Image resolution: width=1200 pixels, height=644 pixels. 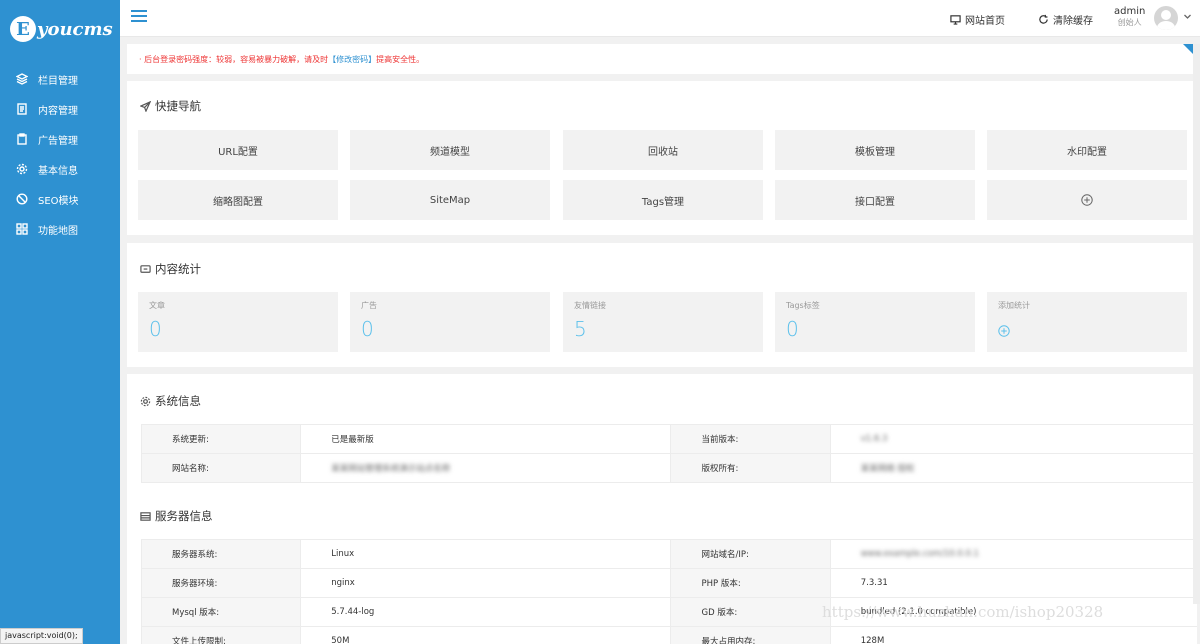 What do you see at coordinates (22, 79) in the screenshot?
I see `layers-icon` at bounding box center [22, 79].